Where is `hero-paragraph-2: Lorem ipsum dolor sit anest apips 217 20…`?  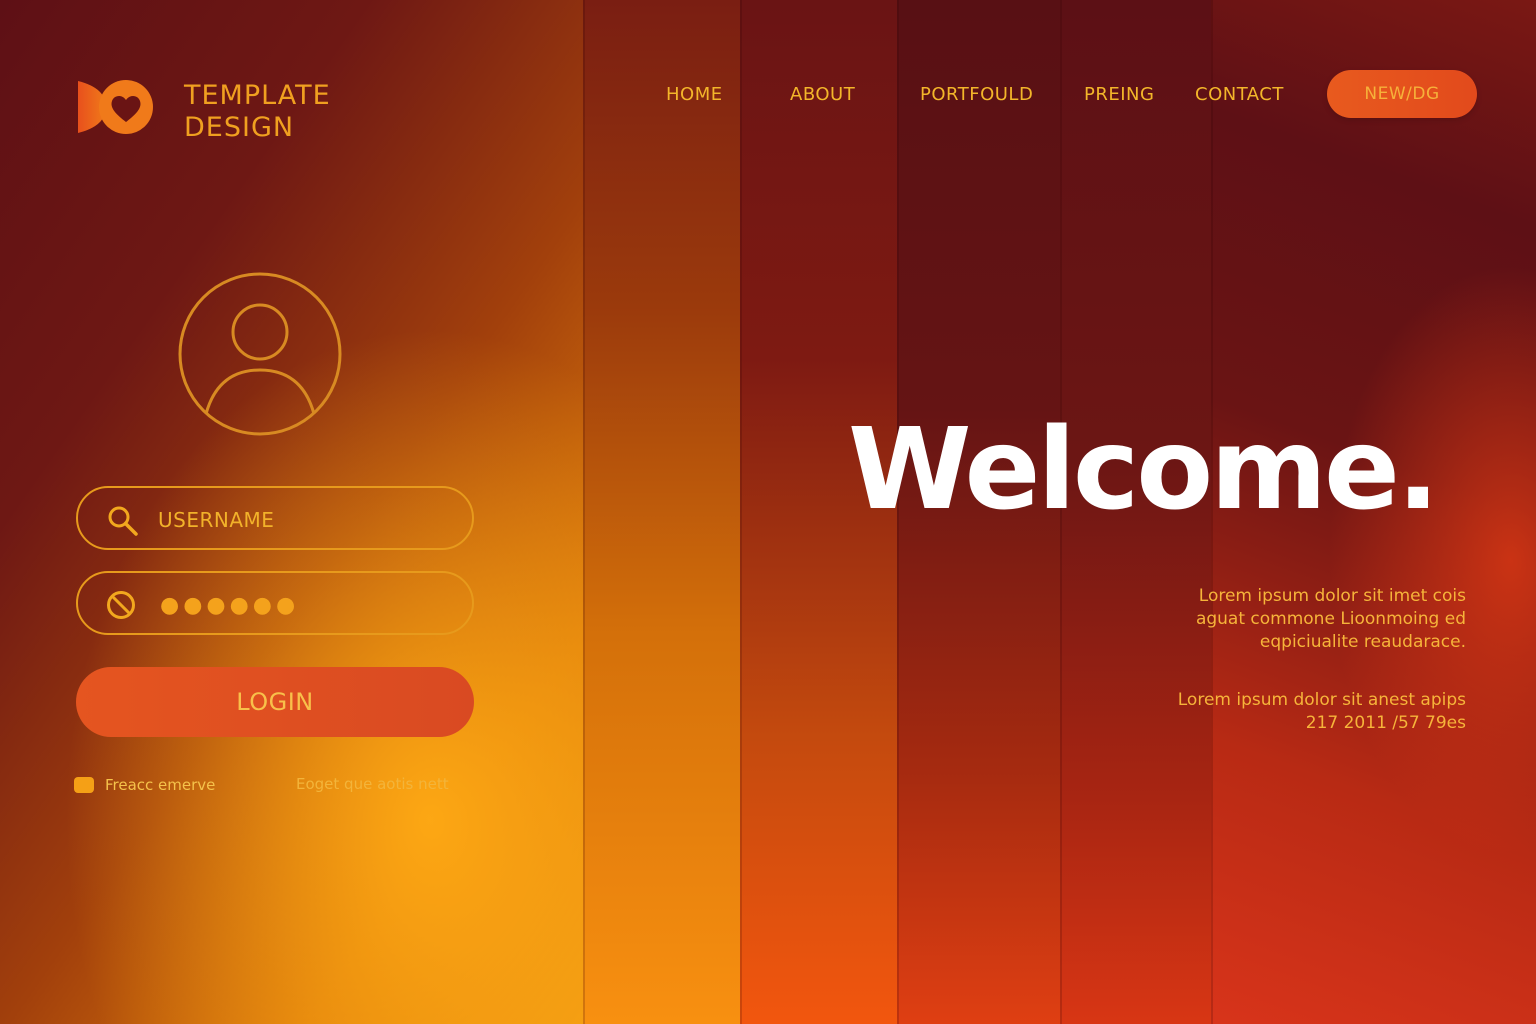
hero-paragraph-2: Lorem ipsum dolor sit anest apips 217 20… is located at coordinates (1301, 712).